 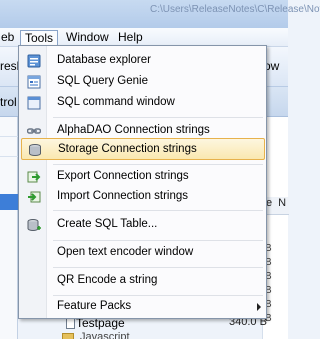 What do you see at coordinates (9, 228) in the screenshot?
I see `left-panel` at bounding box center [9, 228].